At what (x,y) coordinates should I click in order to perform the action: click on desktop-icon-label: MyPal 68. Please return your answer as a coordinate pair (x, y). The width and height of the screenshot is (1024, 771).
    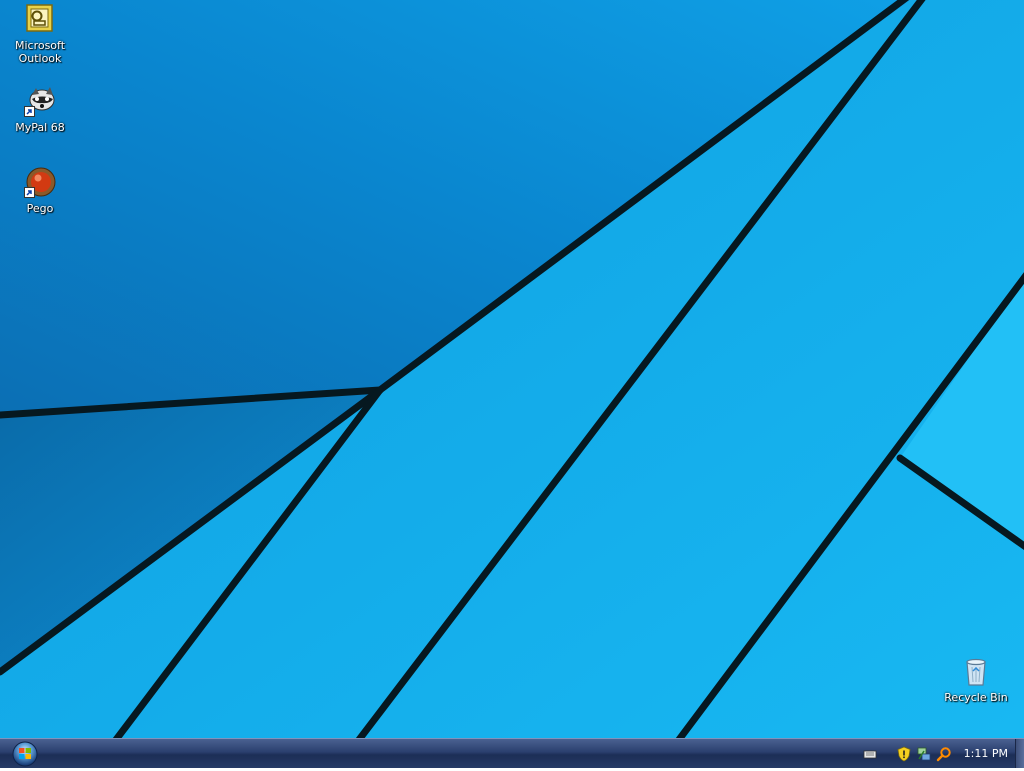
    Looking at the image, I should click on (40, 127).